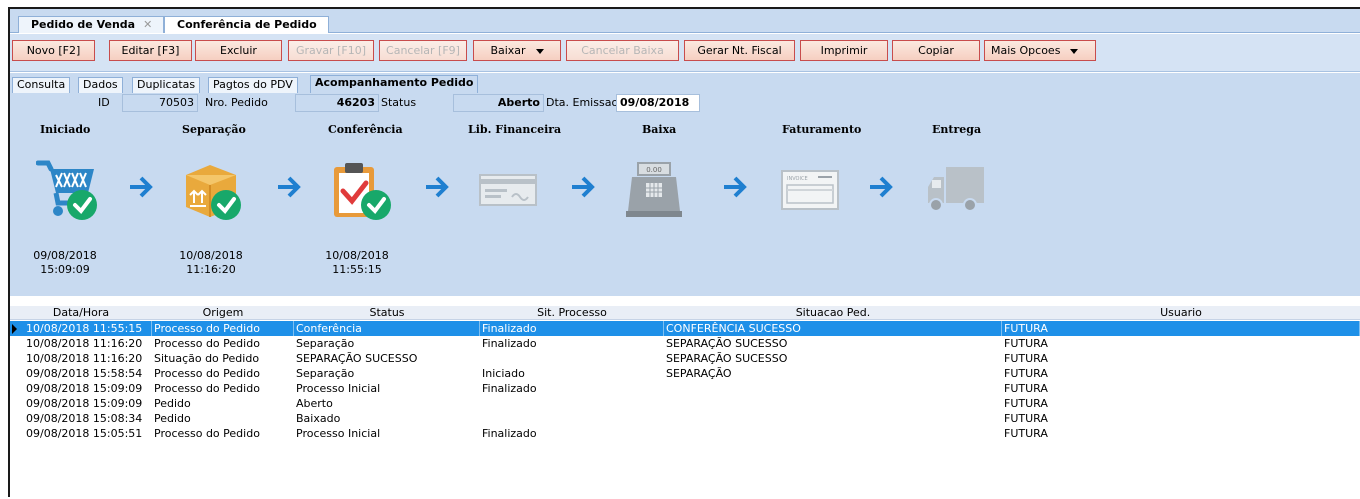  I want to click on column-header-status: Status, so click(387, 313).